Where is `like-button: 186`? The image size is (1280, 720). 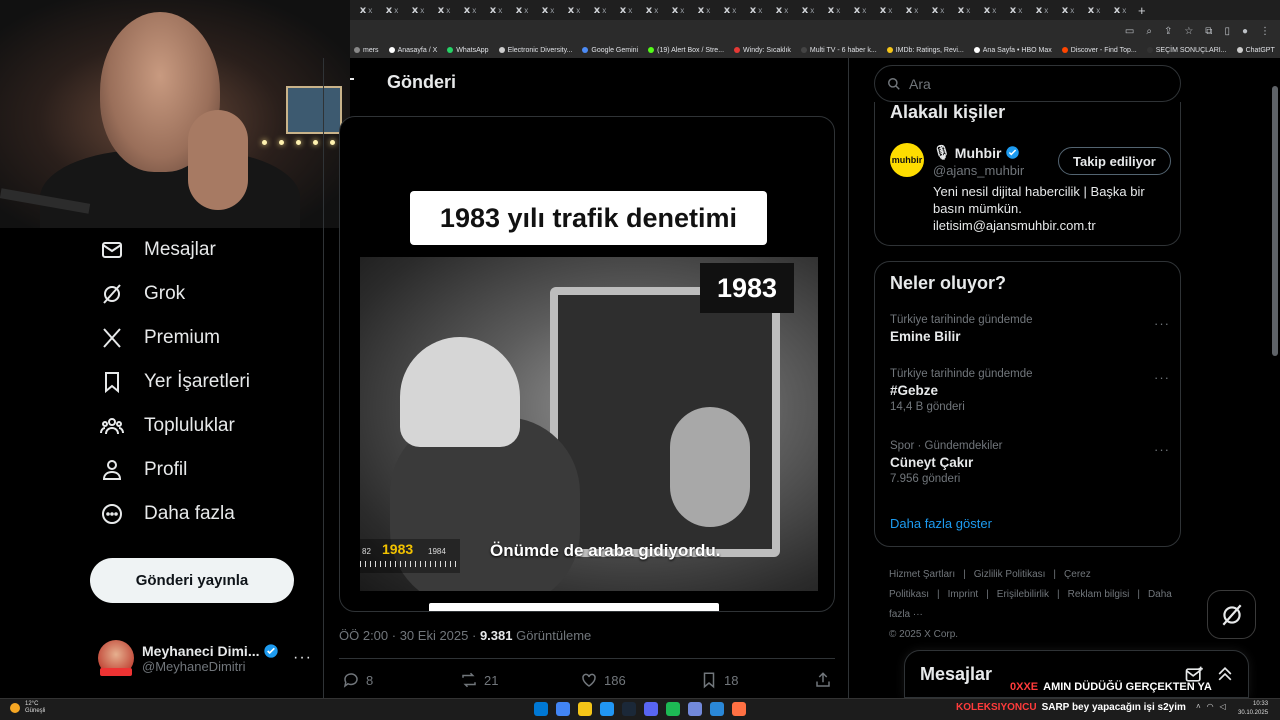 like-button: 186 is located at coordinates (640, 680).